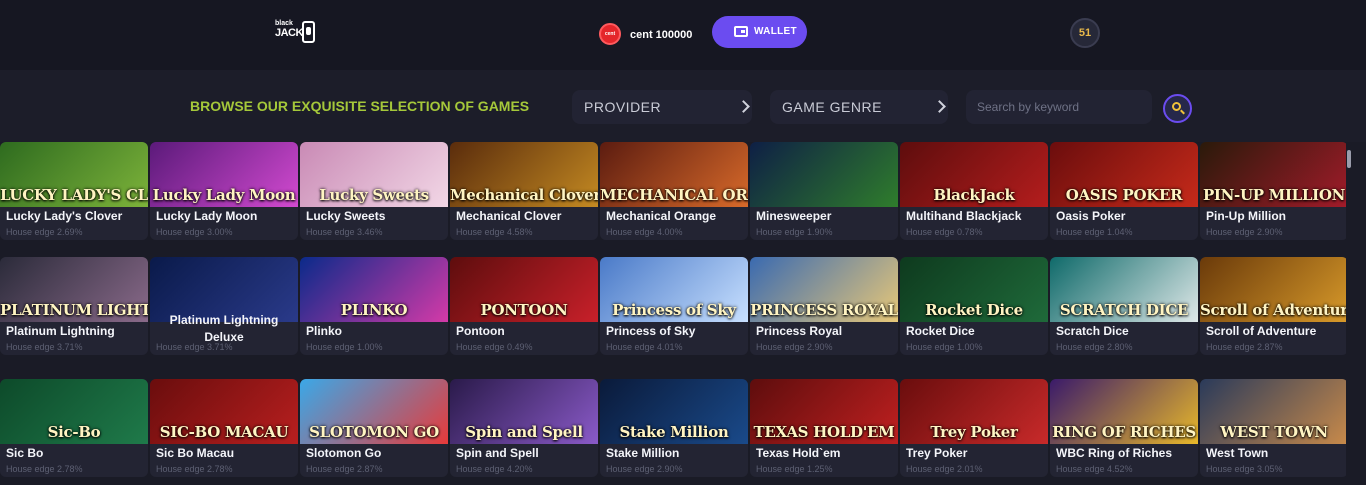 The height and width of the screenshot is (485, 1366). What do you see at coordinates (674, 432) in the screenshot?
I see `game-thumbnail-title: Stake Million` at bounding box center [674, 432].